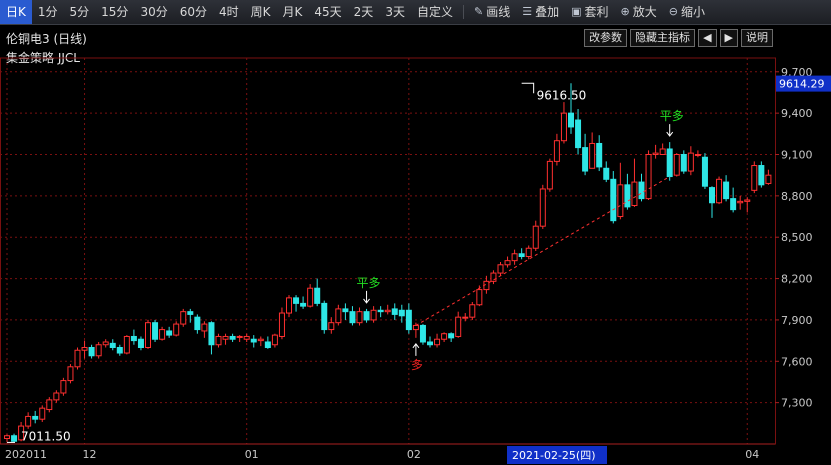 The width and height of the screenshot is (831, 465). What do you see at coordinates (797, 237) in the screenshot?
I see `y-tick-label: 8,500` at bounding box center [797, 237].